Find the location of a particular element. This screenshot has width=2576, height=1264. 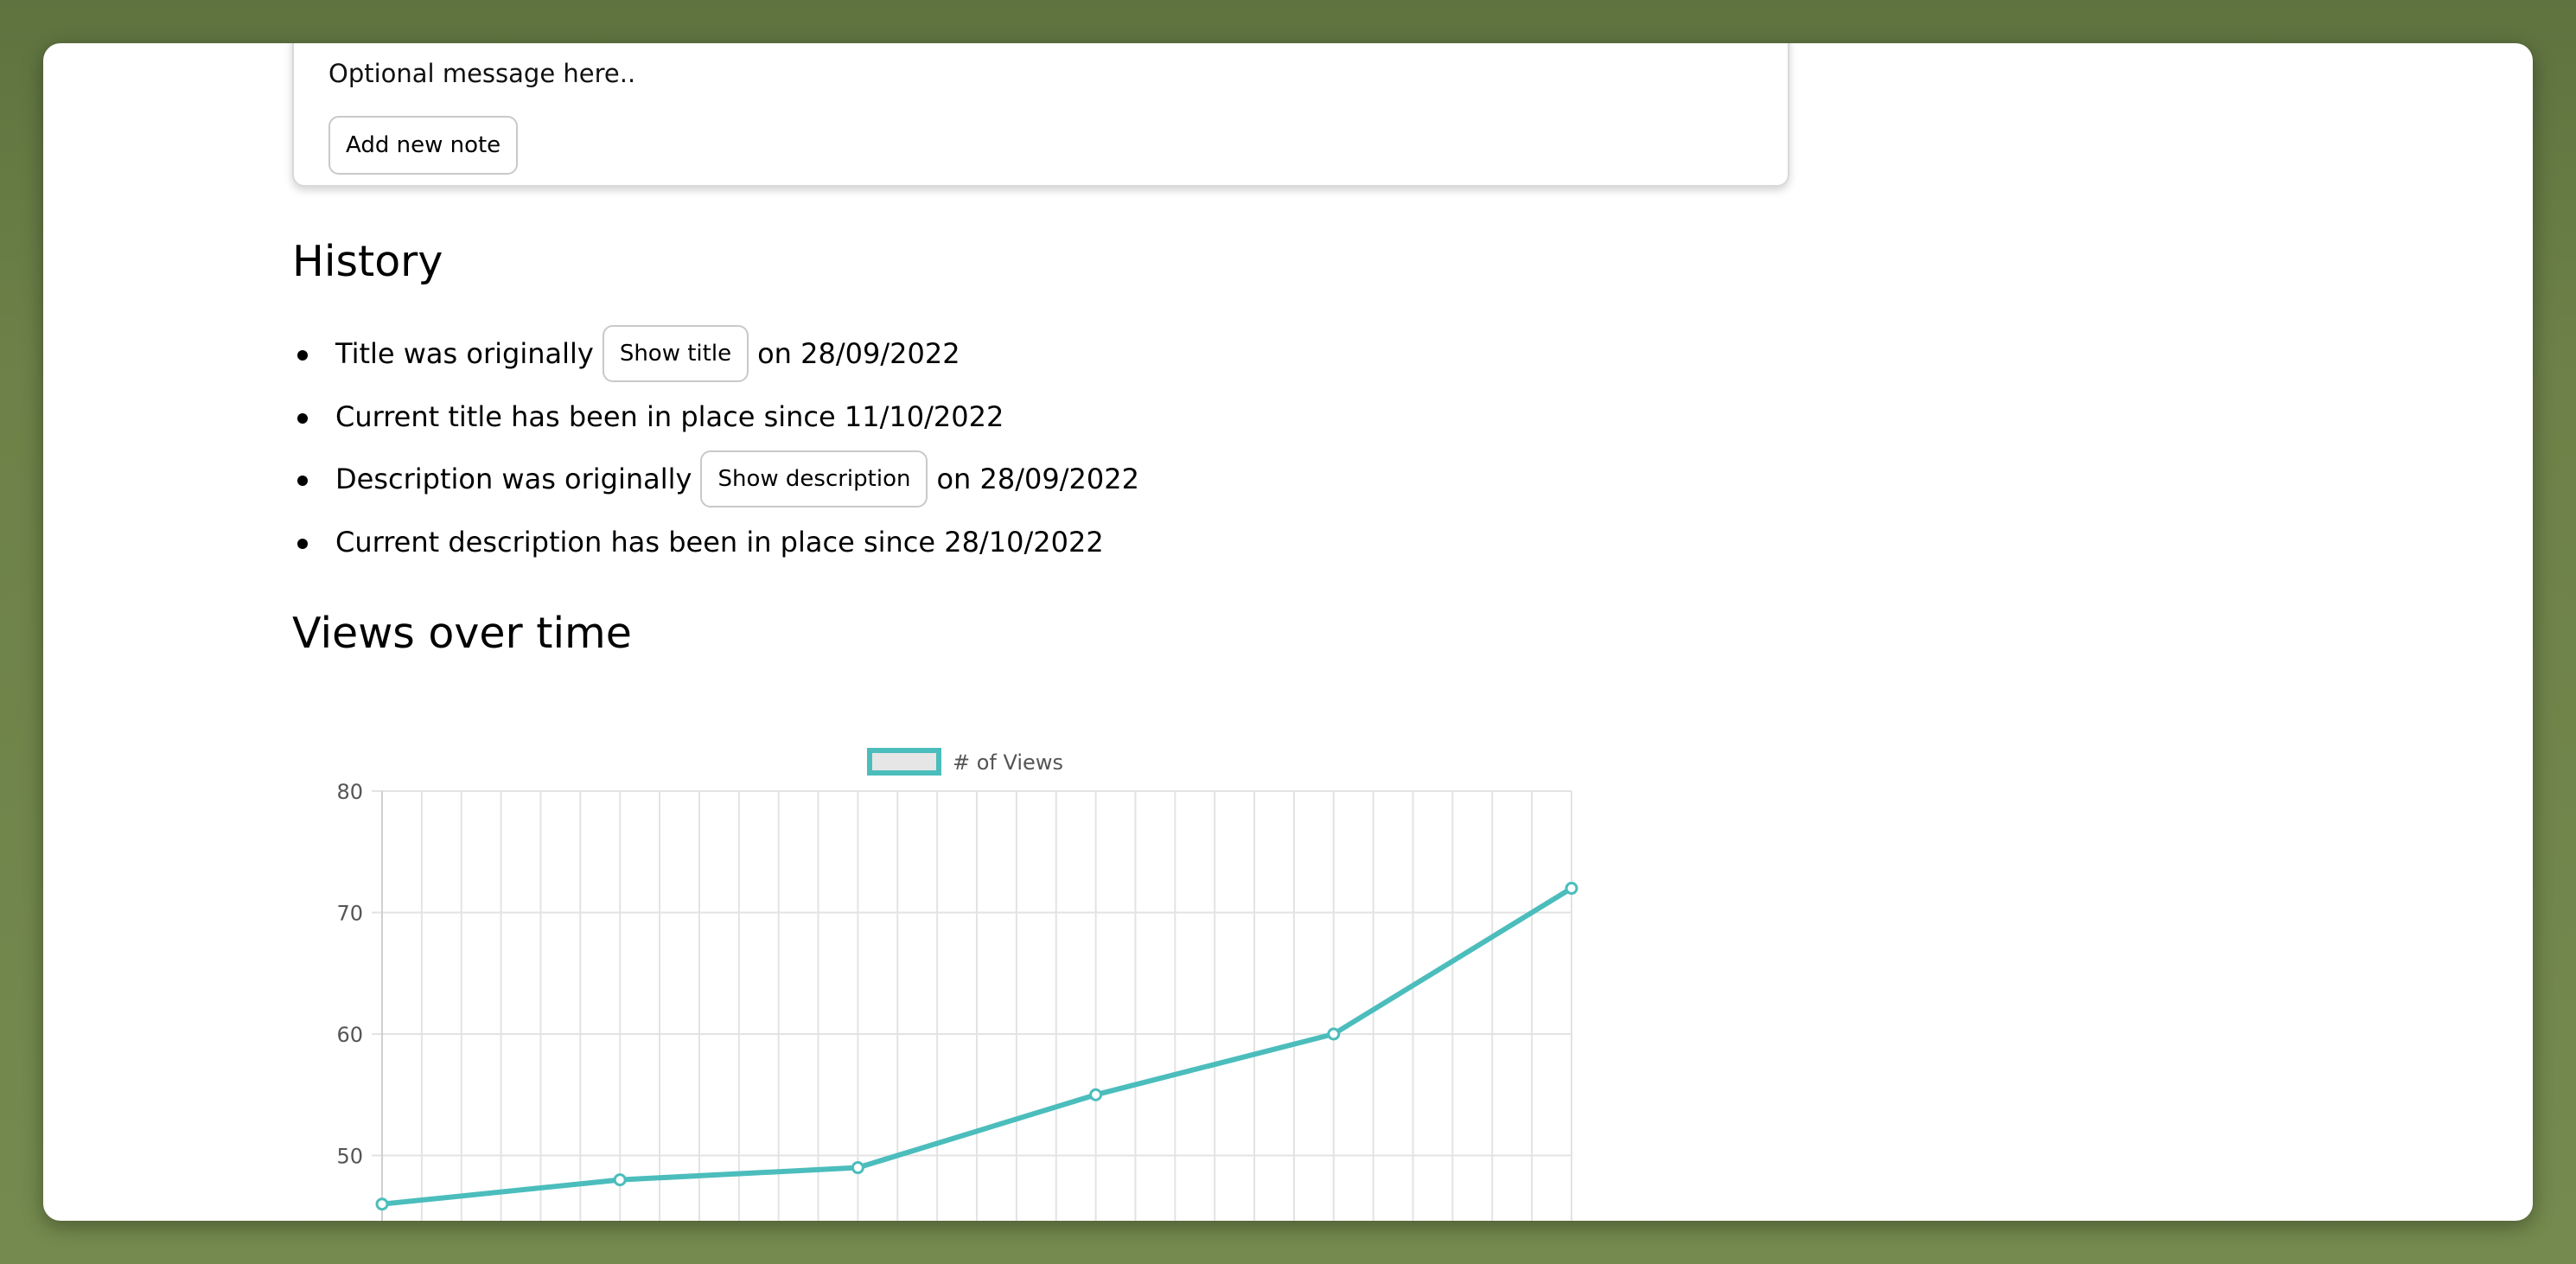

history-item-text: Description was originally is located at coordinates (513, 479).